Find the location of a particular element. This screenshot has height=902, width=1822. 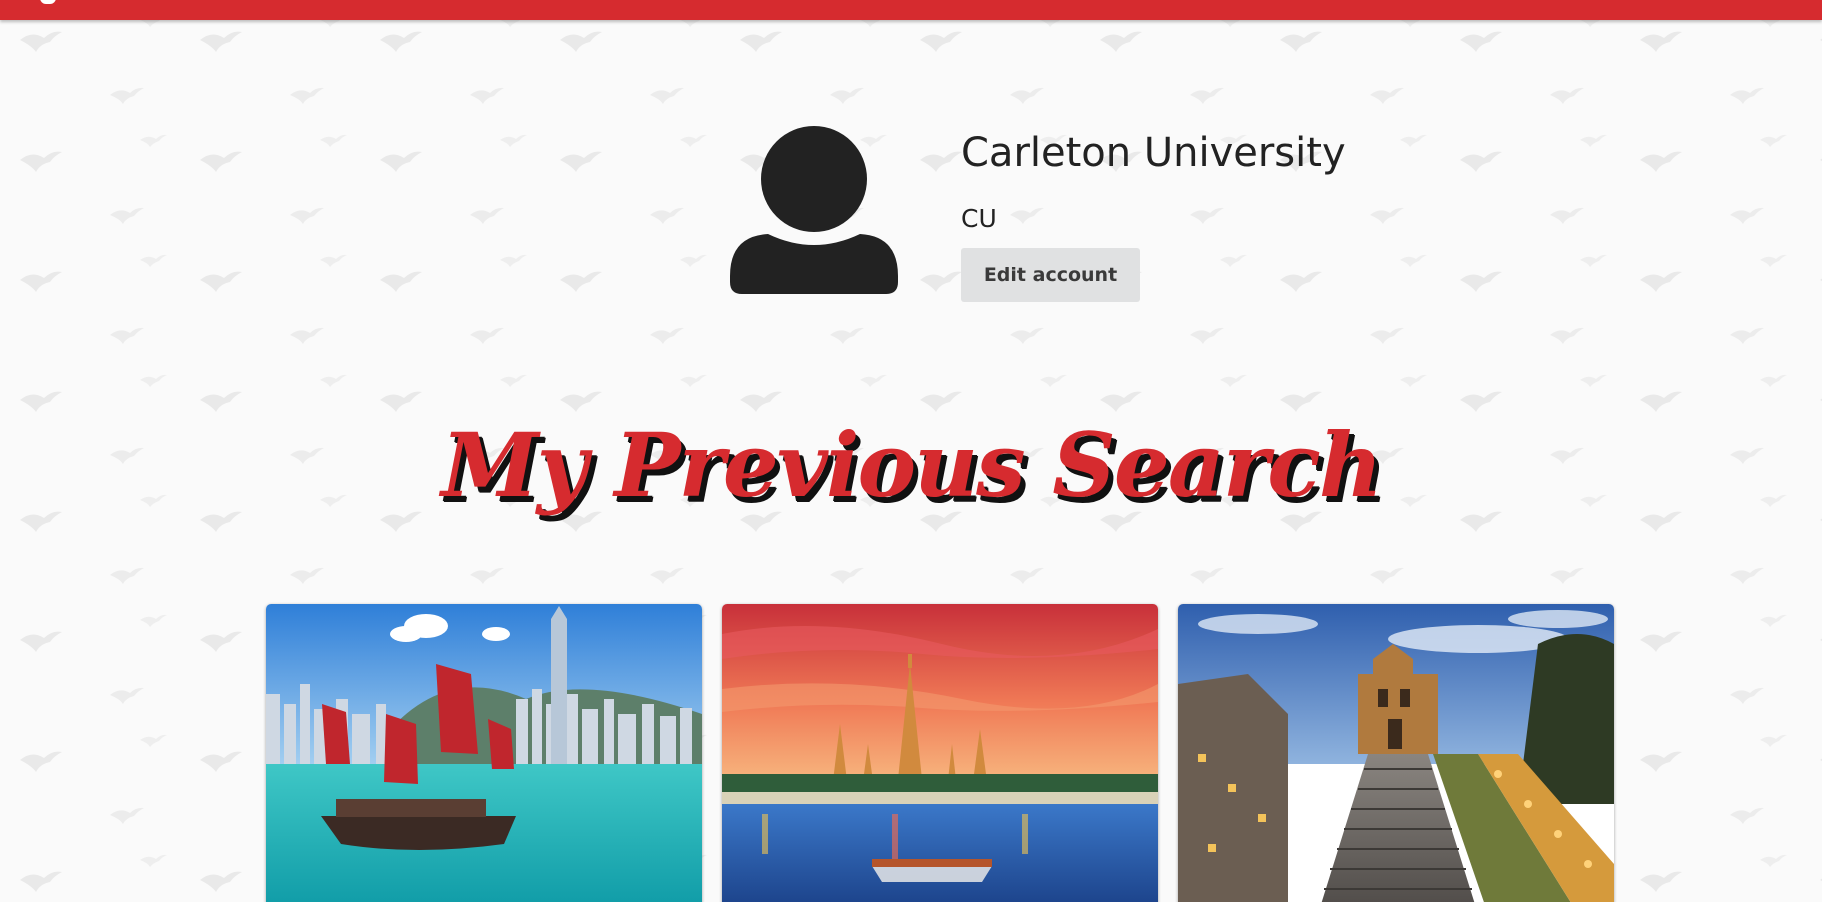

top-navigation-bar is located at coordinates (911, 10).